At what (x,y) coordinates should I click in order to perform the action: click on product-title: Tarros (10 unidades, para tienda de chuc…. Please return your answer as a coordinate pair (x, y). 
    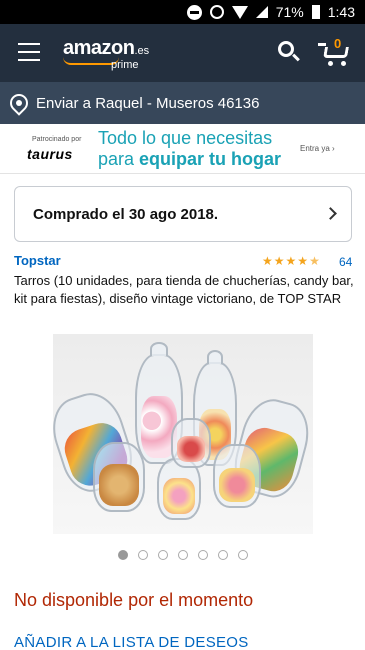
    Looking at the image, I should click on (184, 289).